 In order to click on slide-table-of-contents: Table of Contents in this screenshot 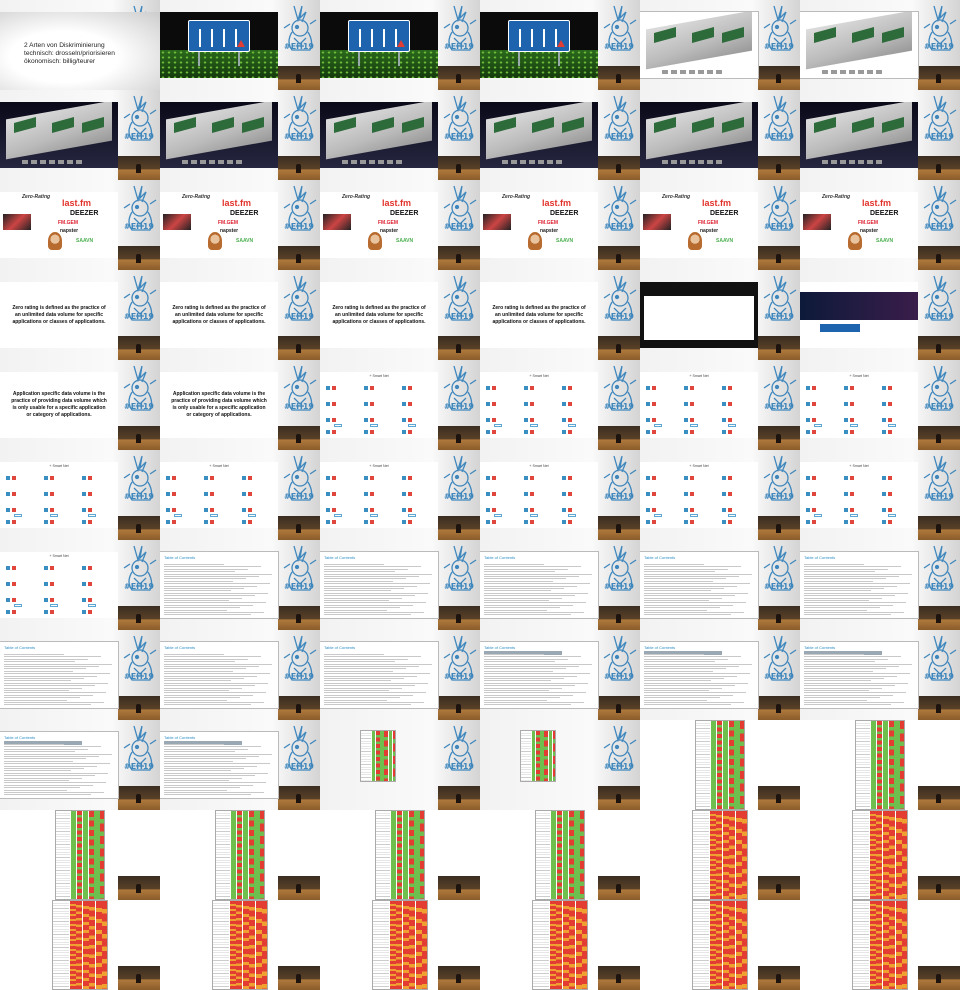, I will do `click(379, 675)`.